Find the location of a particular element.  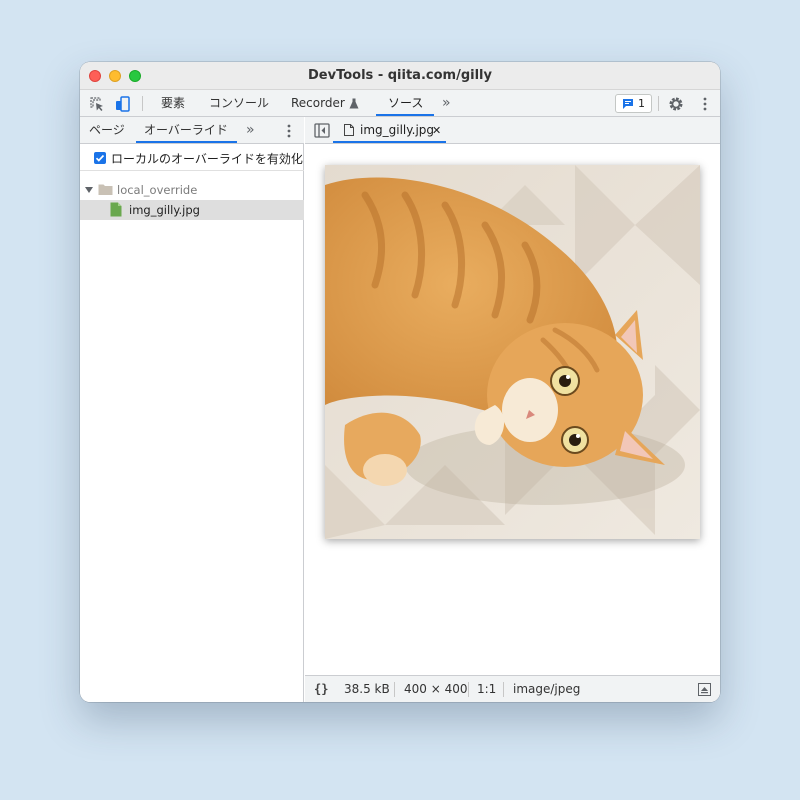

tab-overrides: オーバーライド is located at coordinates (186, 130).